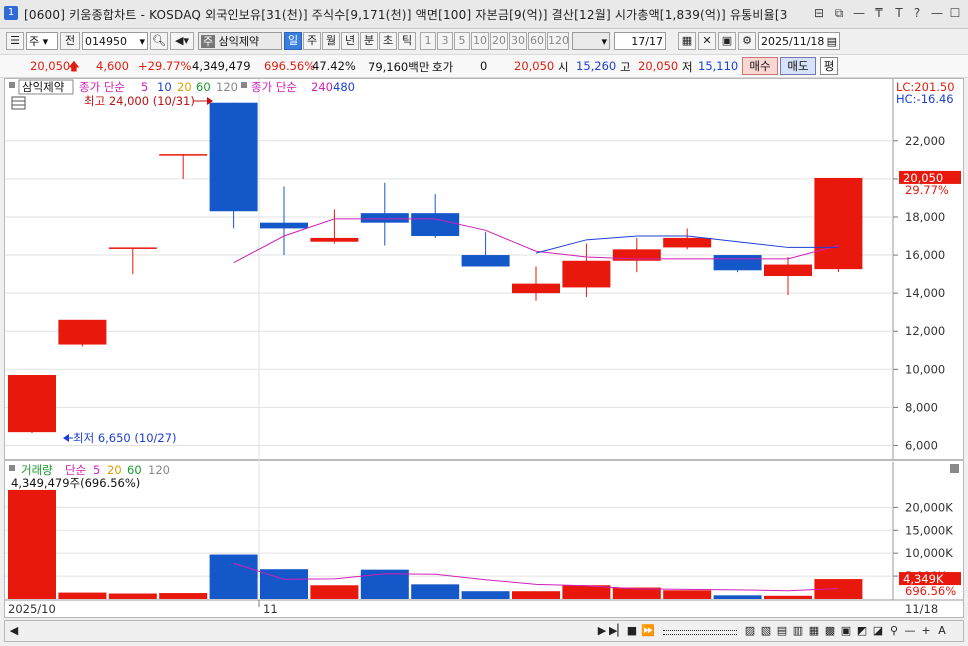 The width and height of the screenshot is (968, 646). What do you see at coordinates (221, 66) in the screenshot?
I see `volume-value: 4,349,479` at bounding box center [221, 66].